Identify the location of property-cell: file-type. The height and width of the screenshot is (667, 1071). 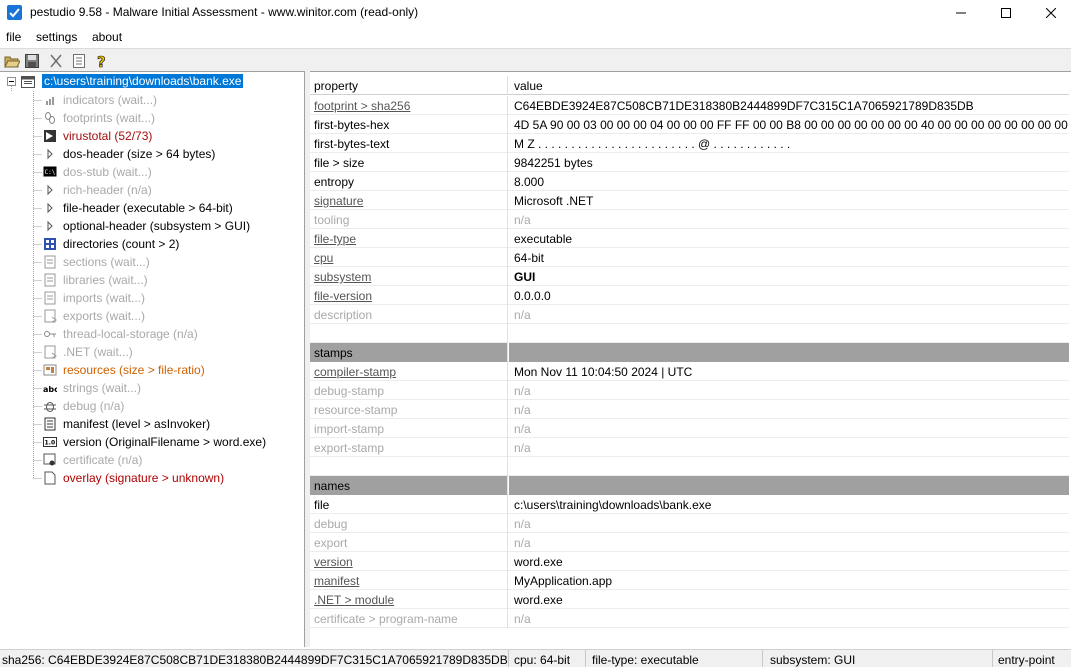
(409, 238).